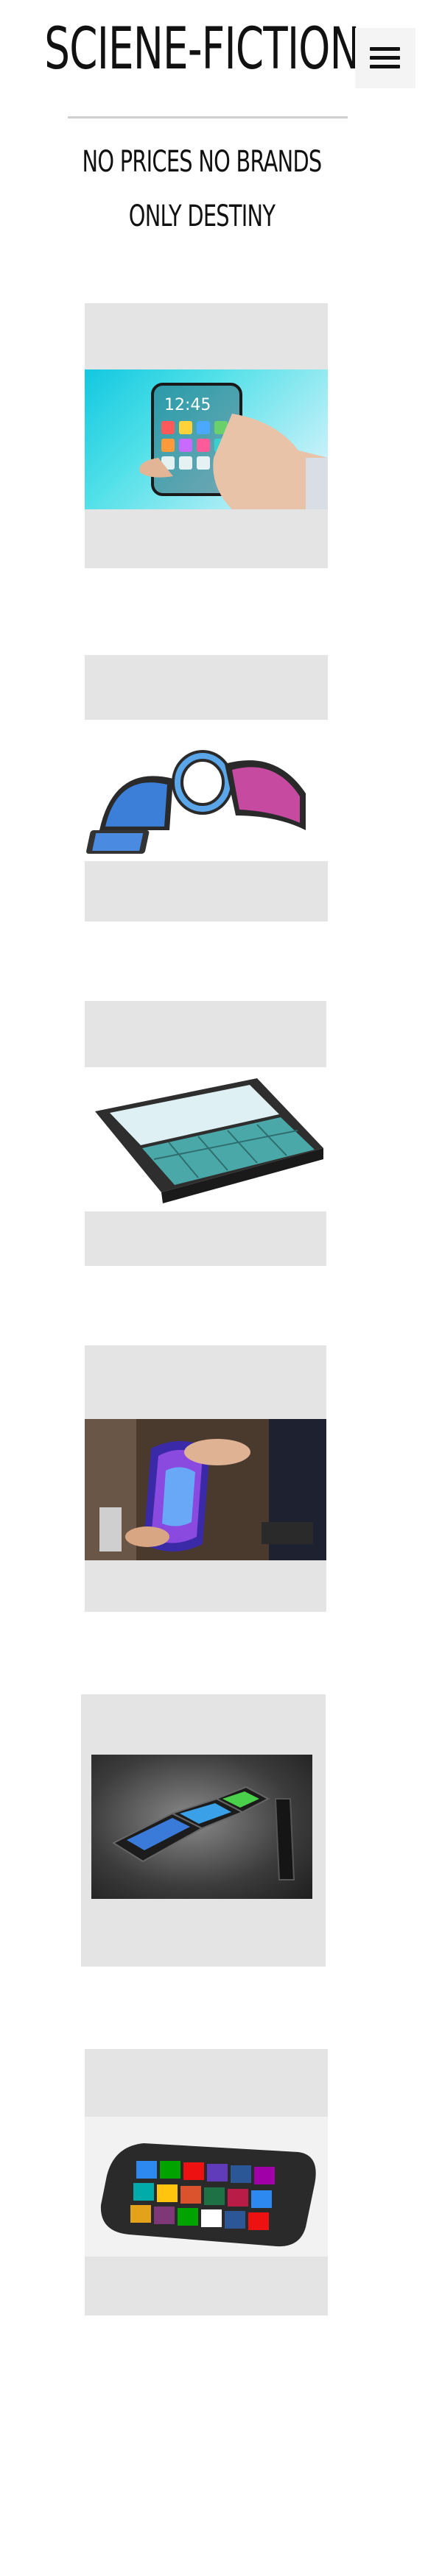 The width and height of the screenshot is (442, 2576). I want to click on gallery-card-1: 12:45, so click(206, 435).